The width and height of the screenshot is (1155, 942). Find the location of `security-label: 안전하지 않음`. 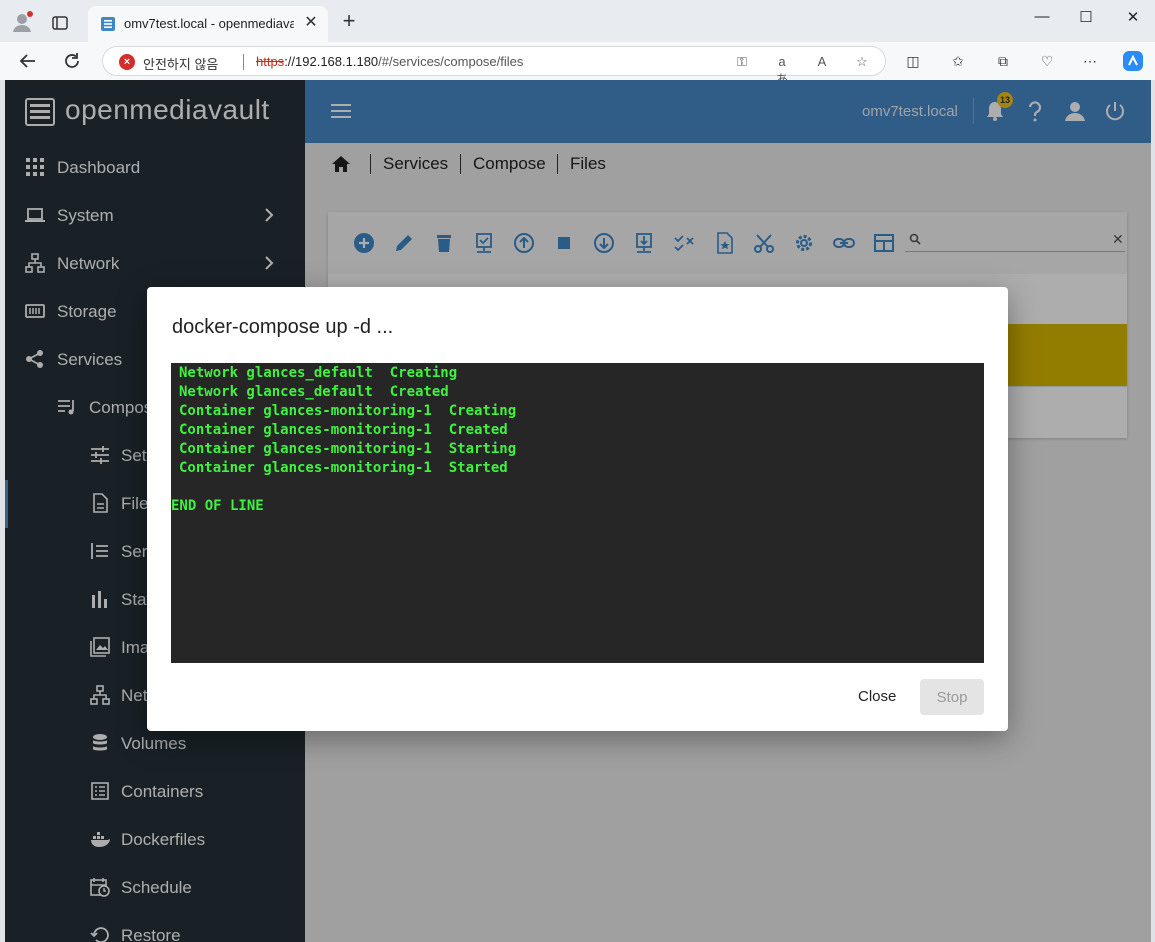

security-label: 안전하지 않음 is located at coordinates (180, 63).